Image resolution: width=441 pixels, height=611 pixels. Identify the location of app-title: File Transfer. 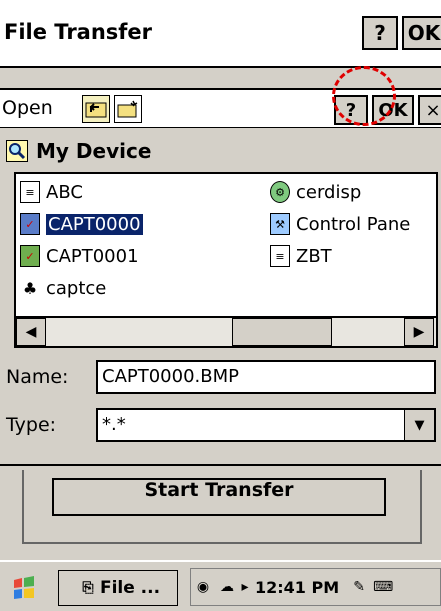
(78, 32).